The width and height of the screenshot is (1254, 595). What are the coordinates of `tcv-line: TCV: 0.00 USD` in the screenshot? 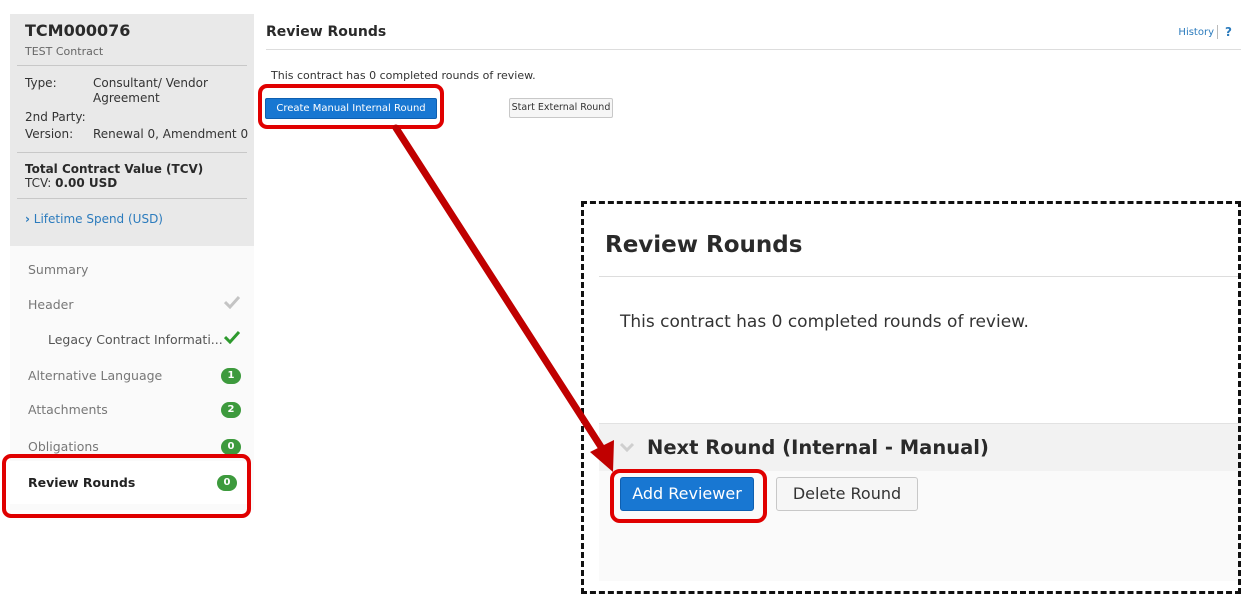 It's located at (71, 183).